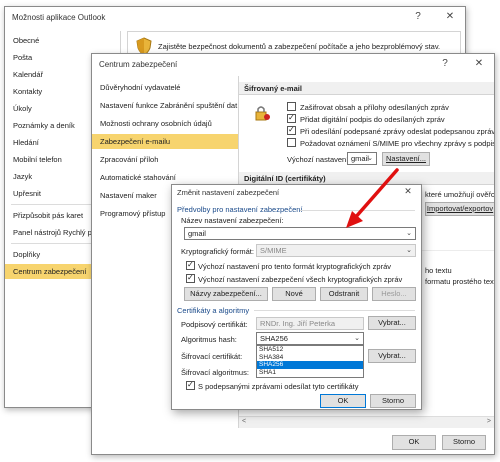  Describe the element at coordinates (217, 251) in the screenshot. I see `crypto-format-label: Kryptografický formát:` at that location.